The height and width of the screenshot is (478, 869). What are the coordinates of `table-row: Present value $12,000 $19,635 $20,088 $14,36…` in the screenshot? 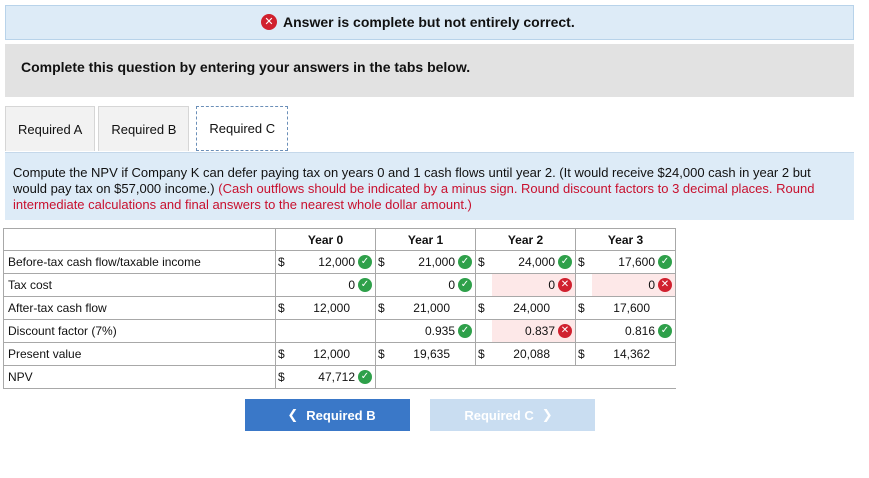 It's located at (339, 354).